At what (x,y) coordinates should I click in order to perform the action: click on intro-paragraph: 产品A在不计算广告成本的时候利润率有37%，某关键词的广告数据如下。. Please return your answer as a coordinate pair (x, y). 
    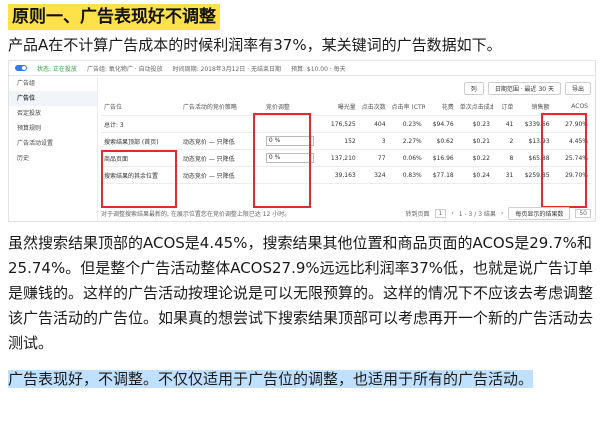
    Looking at the image, I should click on (255, 45).